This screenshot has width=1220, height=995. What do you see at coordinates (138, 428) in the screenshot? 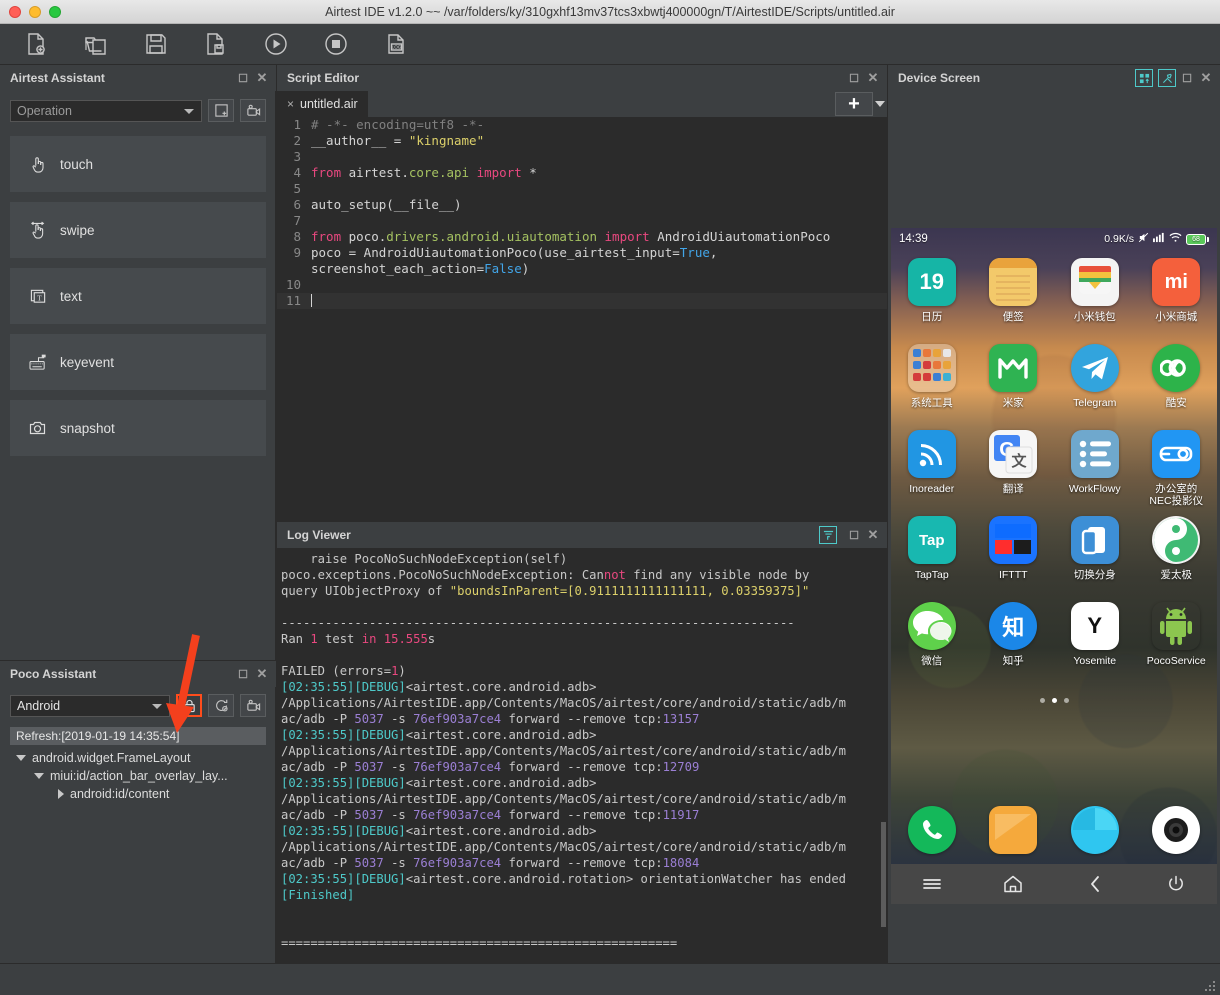
I see `operation-item-snapshot: snapshot` at bounding box center [138, 428].